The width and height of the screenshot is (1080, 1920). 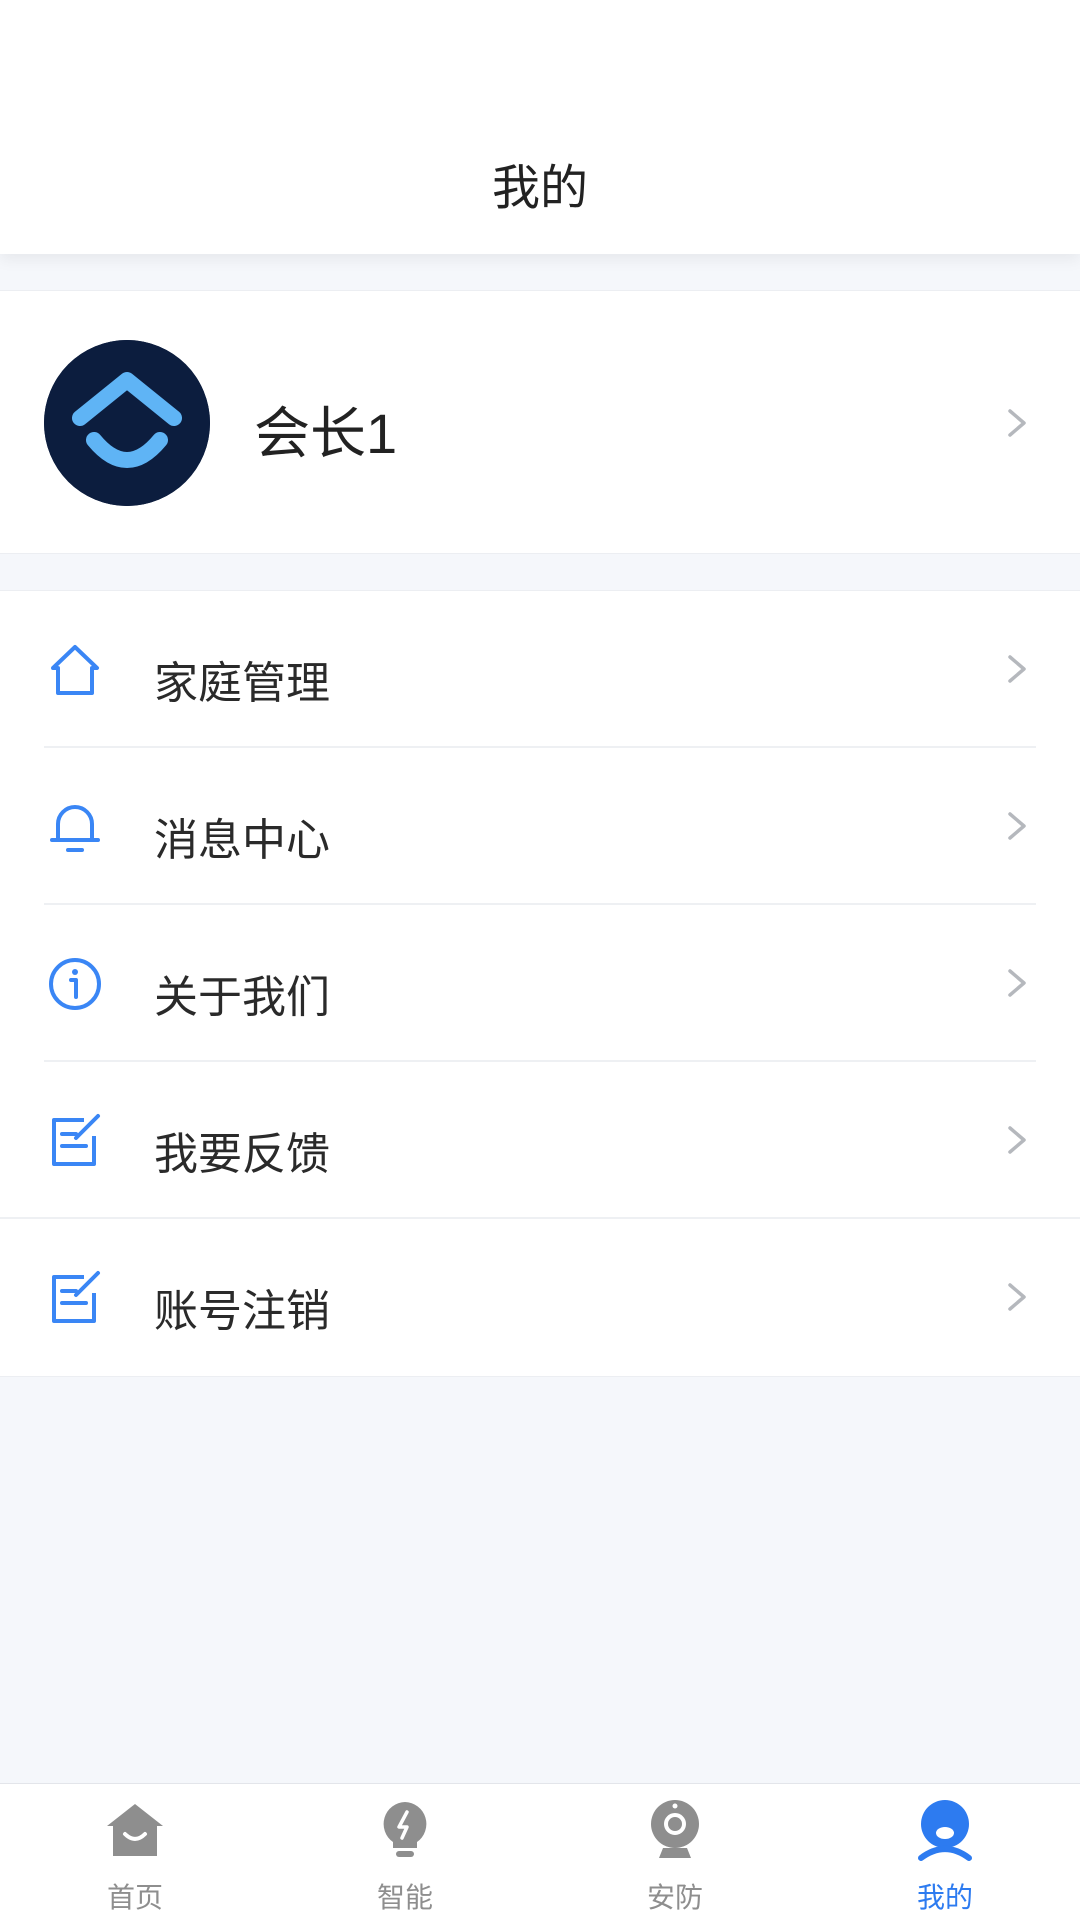 I want to click on menu-item-about-us: 关于我们, so click(x=540, y=983).